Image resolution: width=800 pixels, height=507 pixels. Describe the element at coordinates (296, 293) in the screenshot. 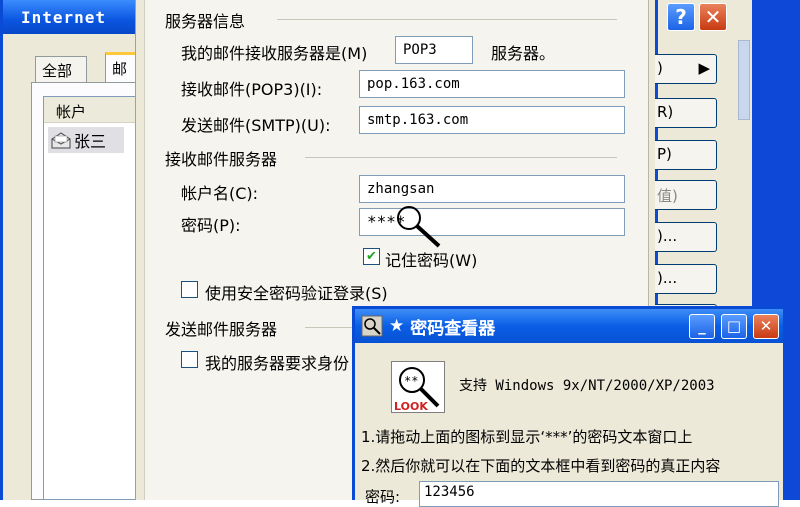

I see `secure-password-auth-label: 使用安全密码验证登录(S)` at that location.